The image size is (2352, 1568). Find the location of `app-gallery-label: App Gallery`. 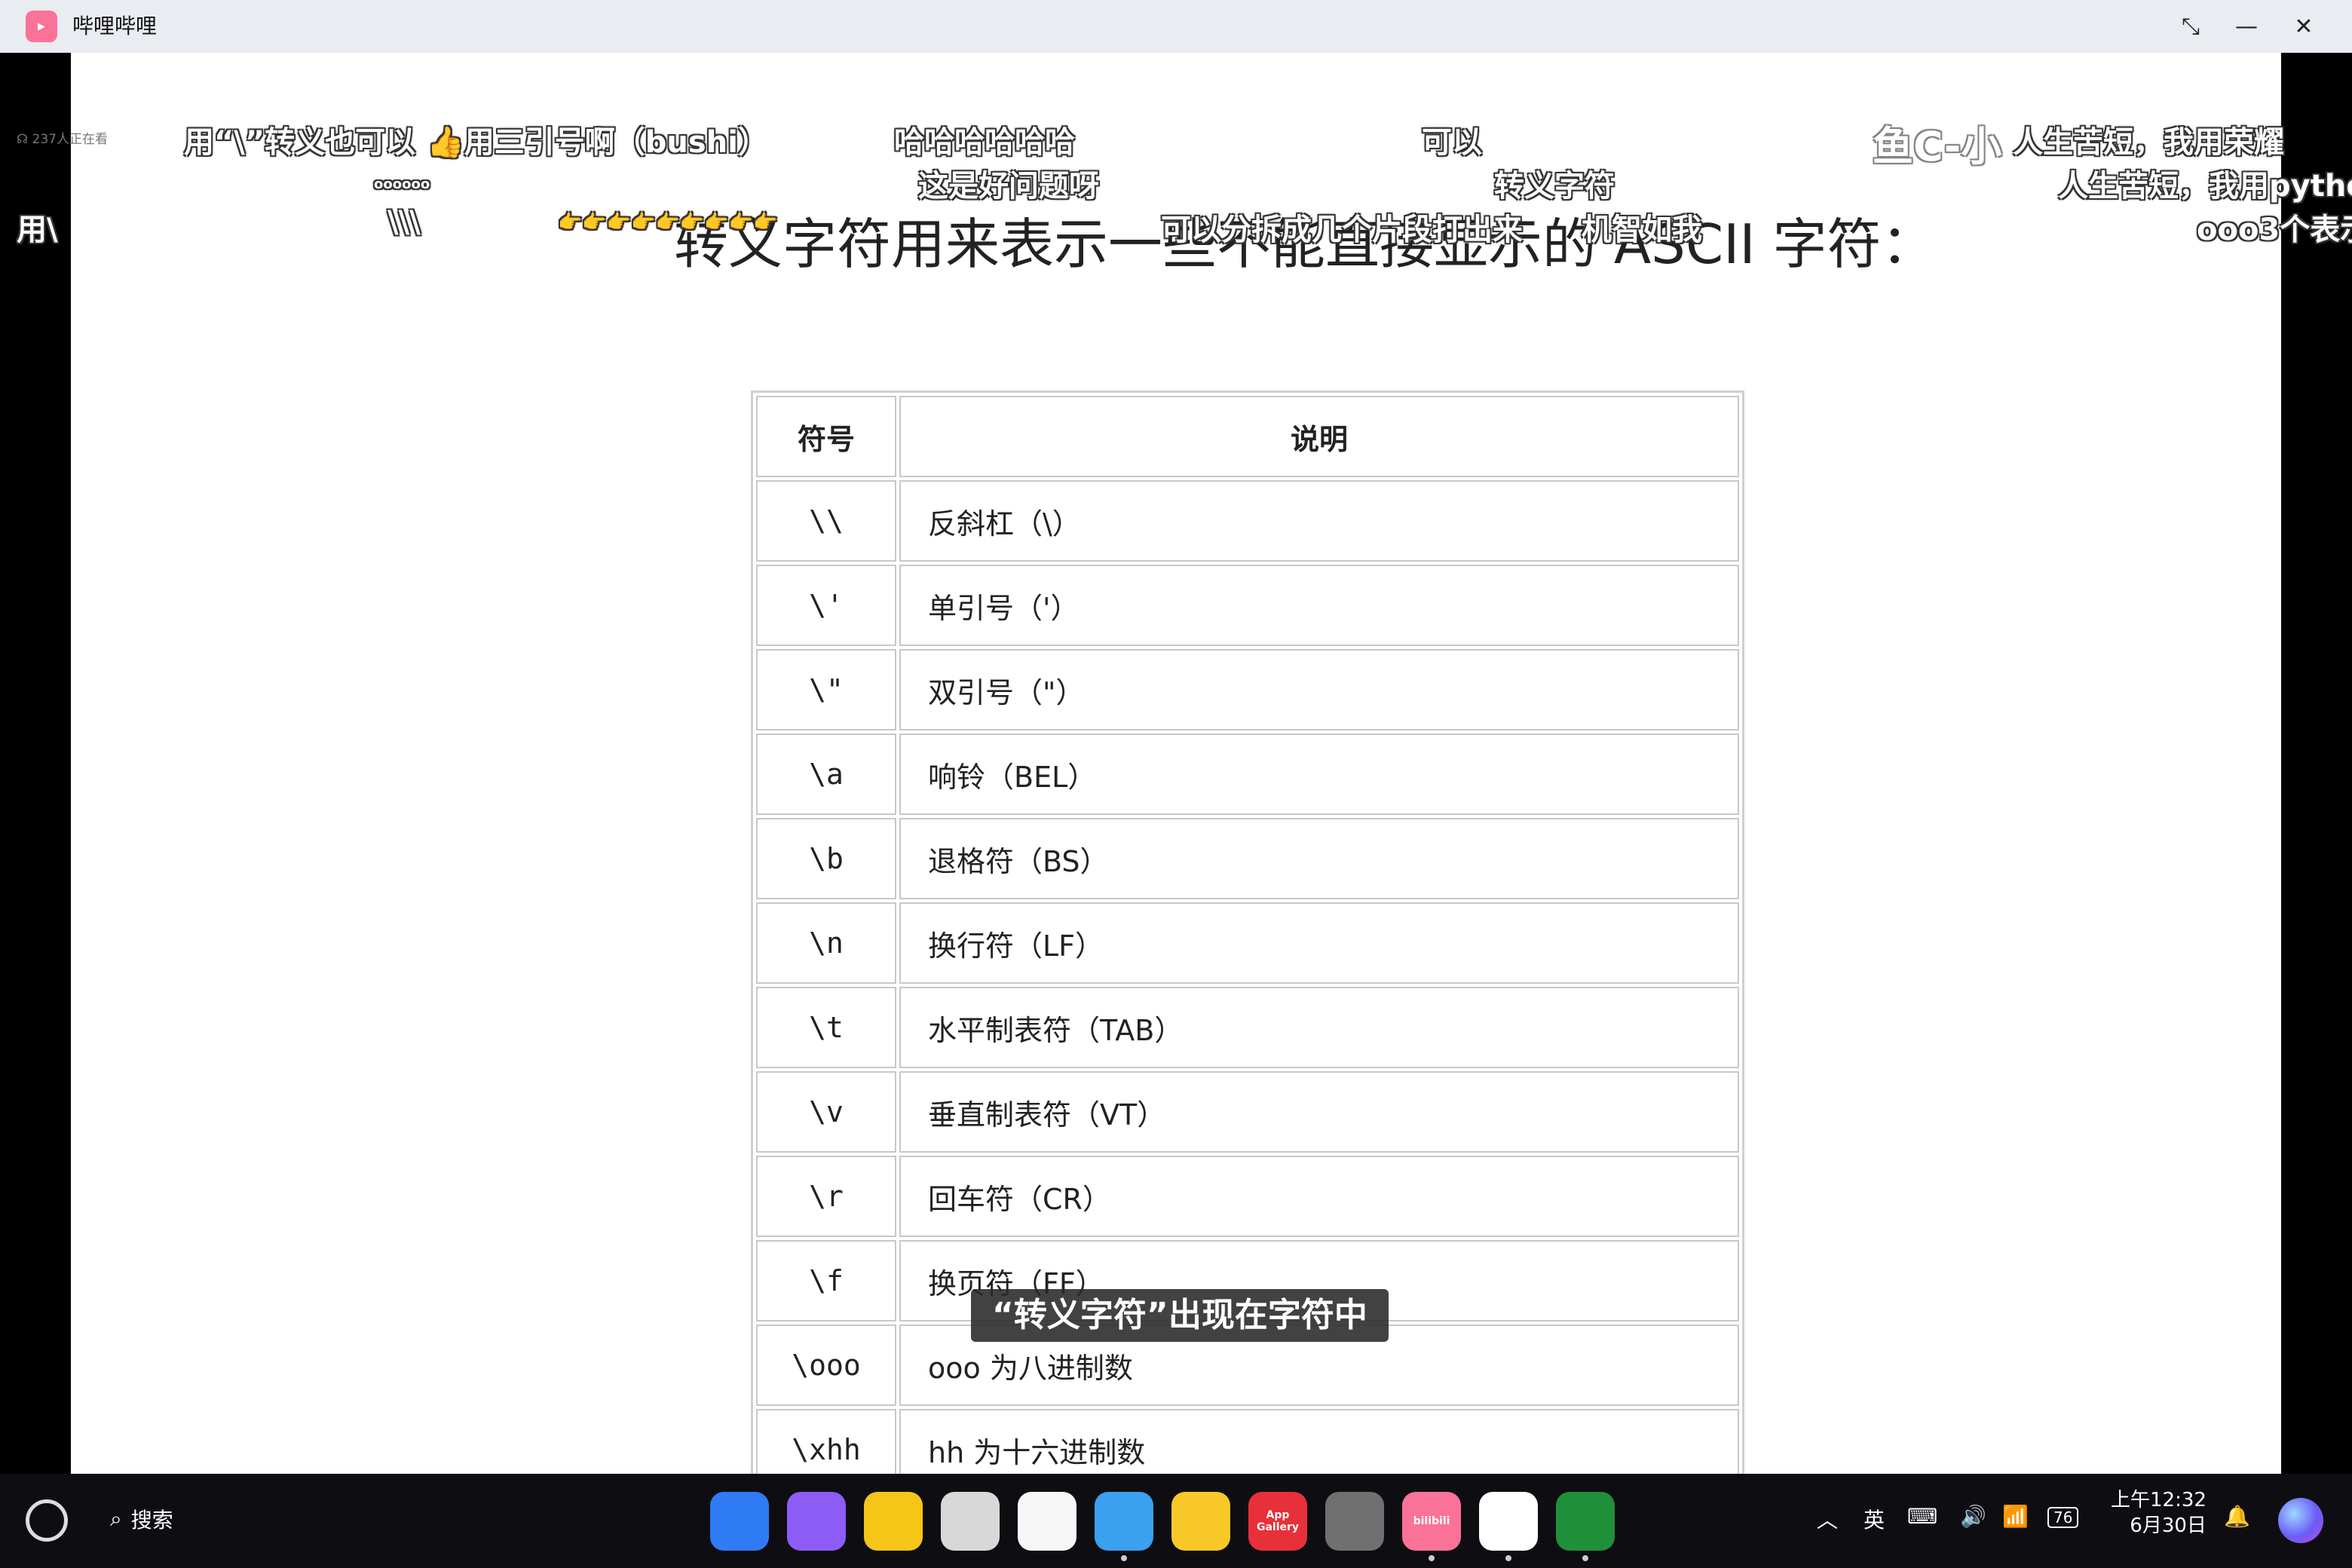

app-gallery-label: App Gallery is located at coordinates (1278, 1521).